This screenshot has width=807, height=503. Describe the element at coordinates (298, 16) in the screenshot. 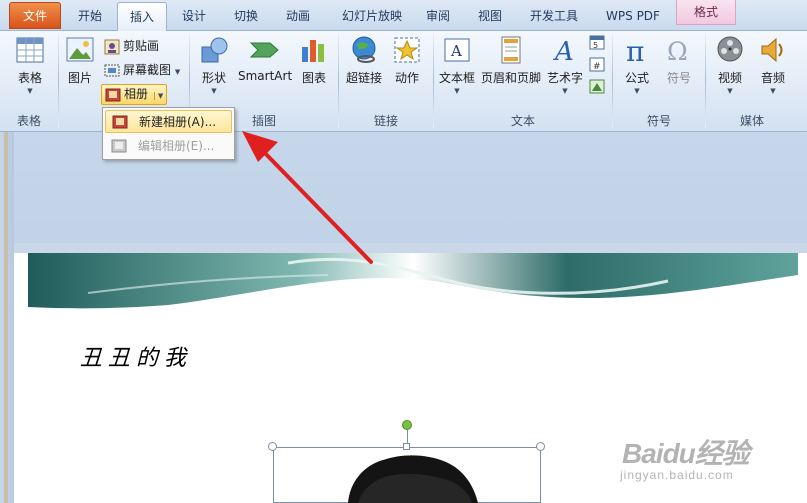

I see `tab-animations: 动画` at that location.